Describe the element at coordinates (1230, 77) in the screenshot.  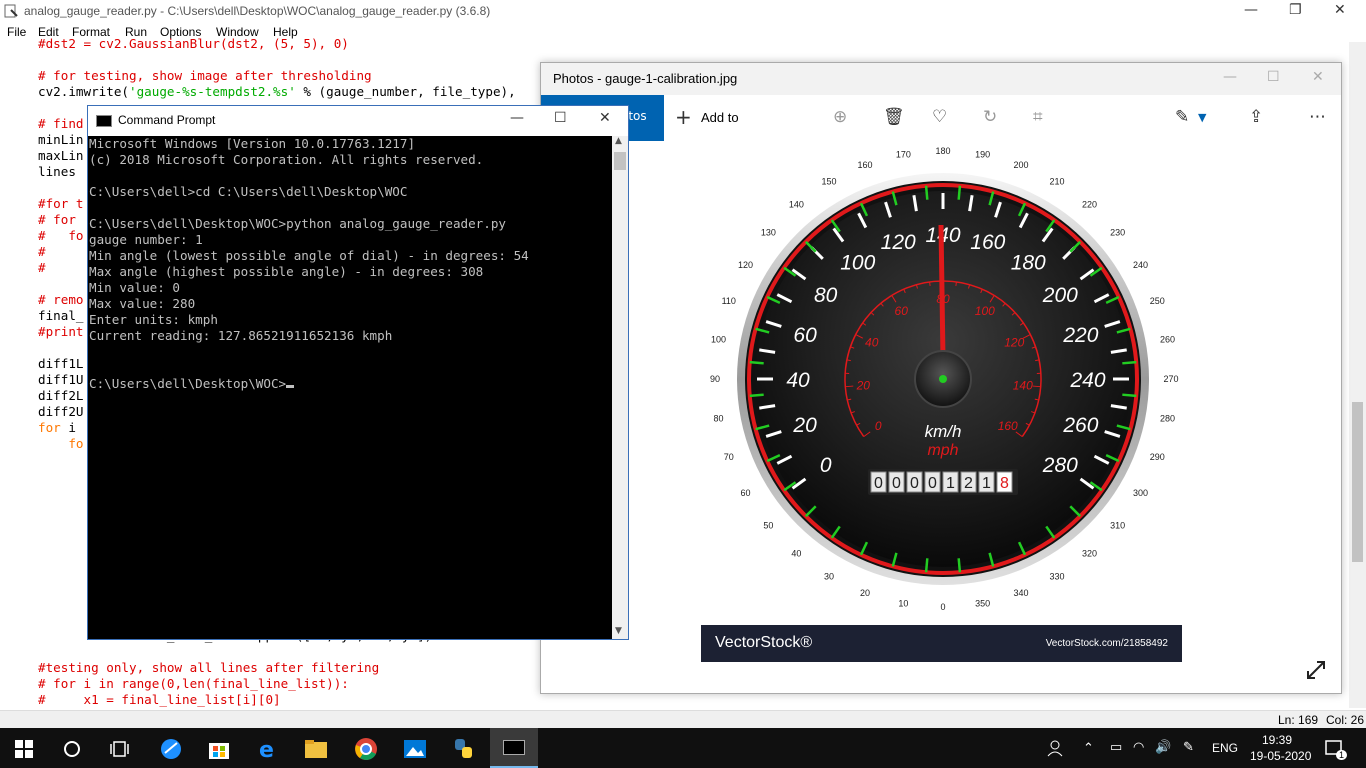
I see `photos-minimize-button: —` at that location.